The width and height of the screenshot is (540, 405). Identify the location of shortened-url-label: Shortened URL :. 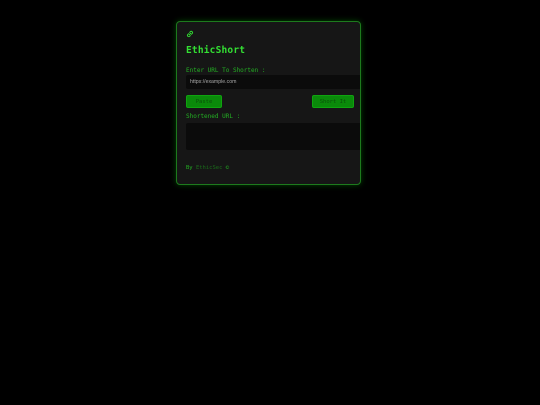
(213, 116).